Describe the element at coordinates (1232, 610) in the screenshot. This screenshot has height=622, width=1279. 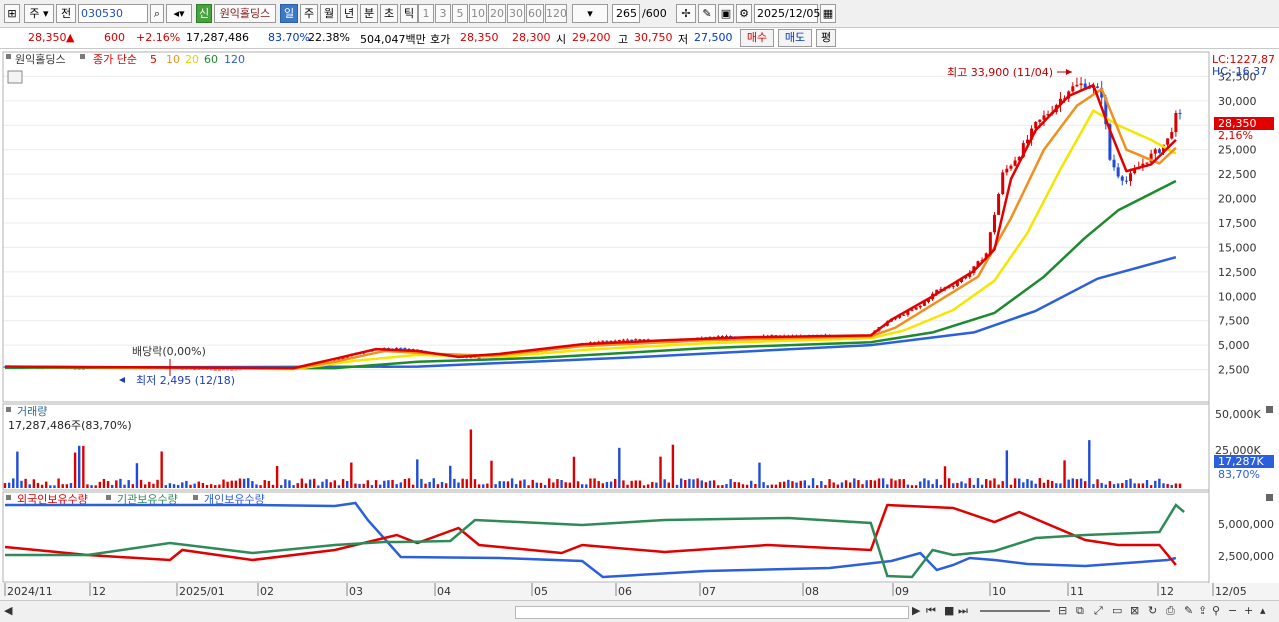
I see `zoom-out-icon: −` at that location.